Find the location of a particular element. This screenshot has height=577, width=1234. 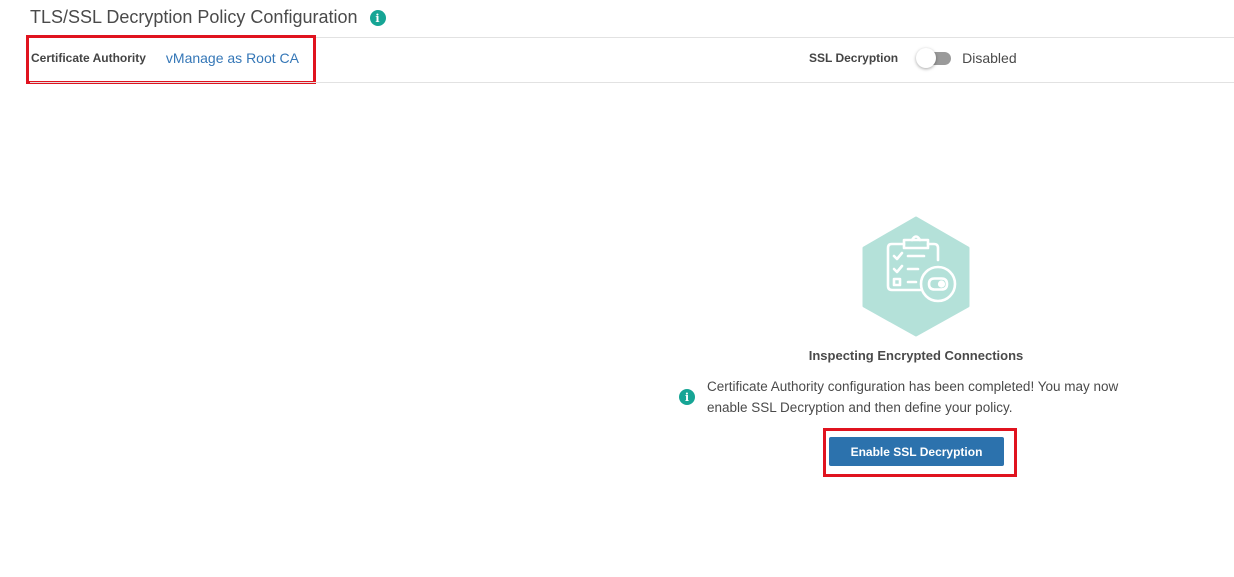

empty-state-title: Inspecting Encrypted Connections is located at coordinates (916, 355).